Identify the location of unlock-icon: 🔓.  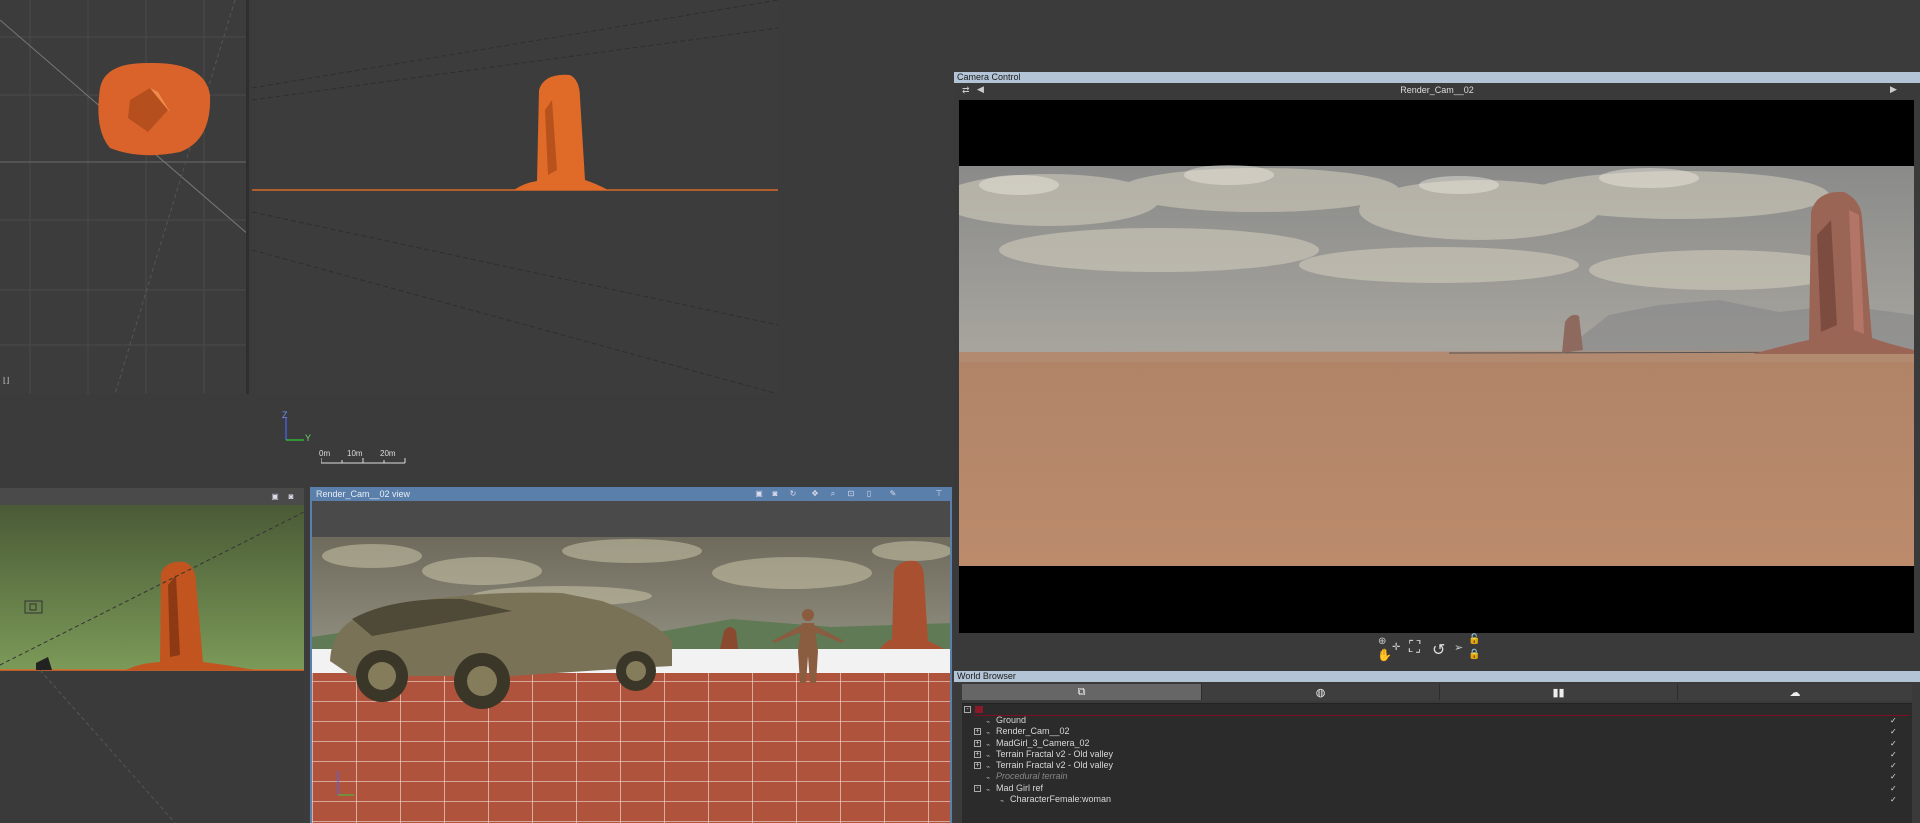
(1474, 639).